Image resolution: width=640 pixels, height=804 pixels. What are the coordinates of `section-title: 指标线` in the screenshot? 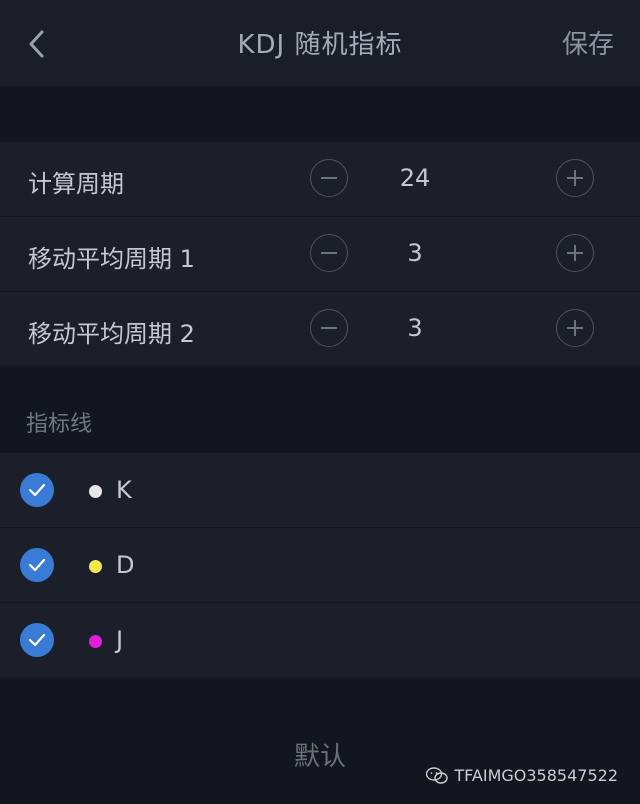 It's located at (59, 424).